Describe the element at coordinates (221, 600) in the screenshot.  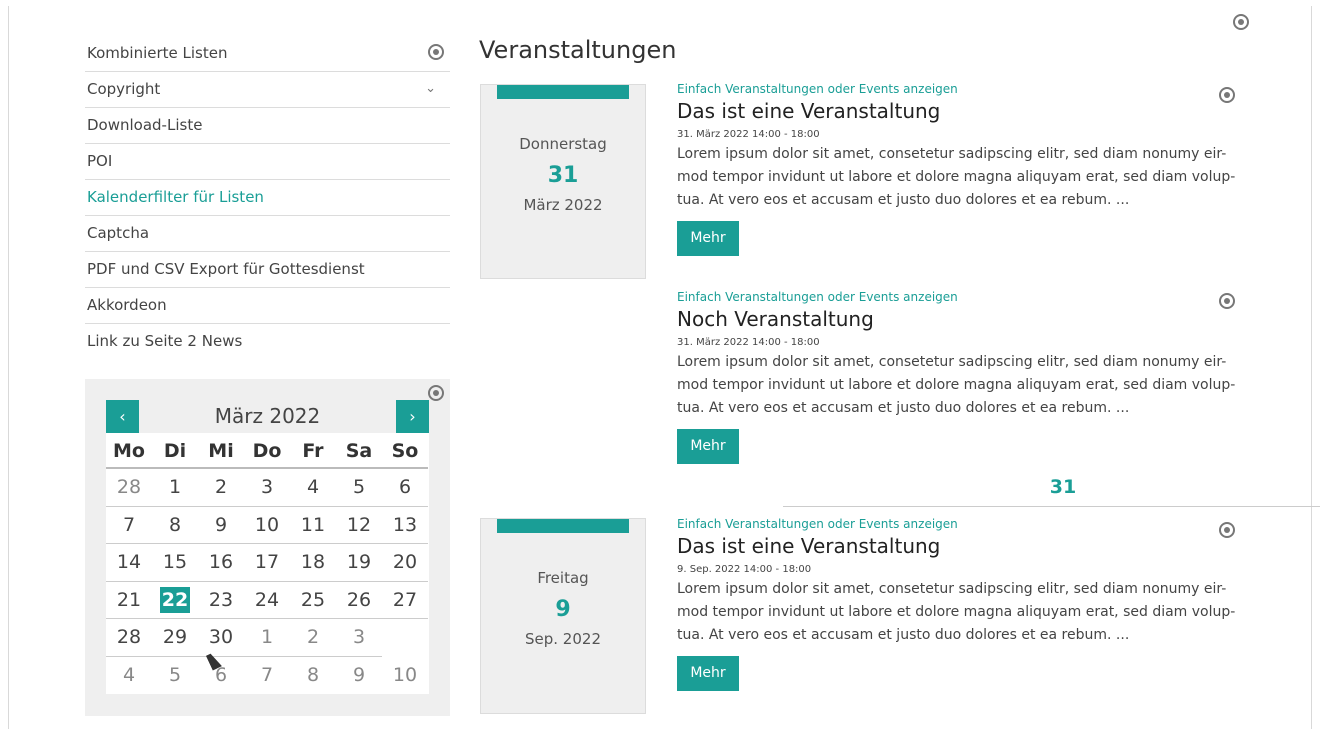
I see `calendar-day: 23` at that location.